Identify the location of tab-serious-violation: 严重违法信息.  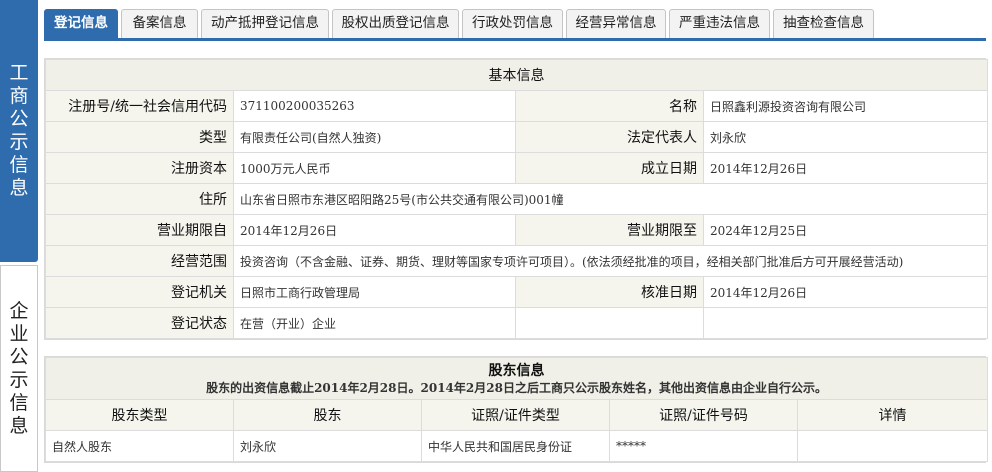
(719, 23).